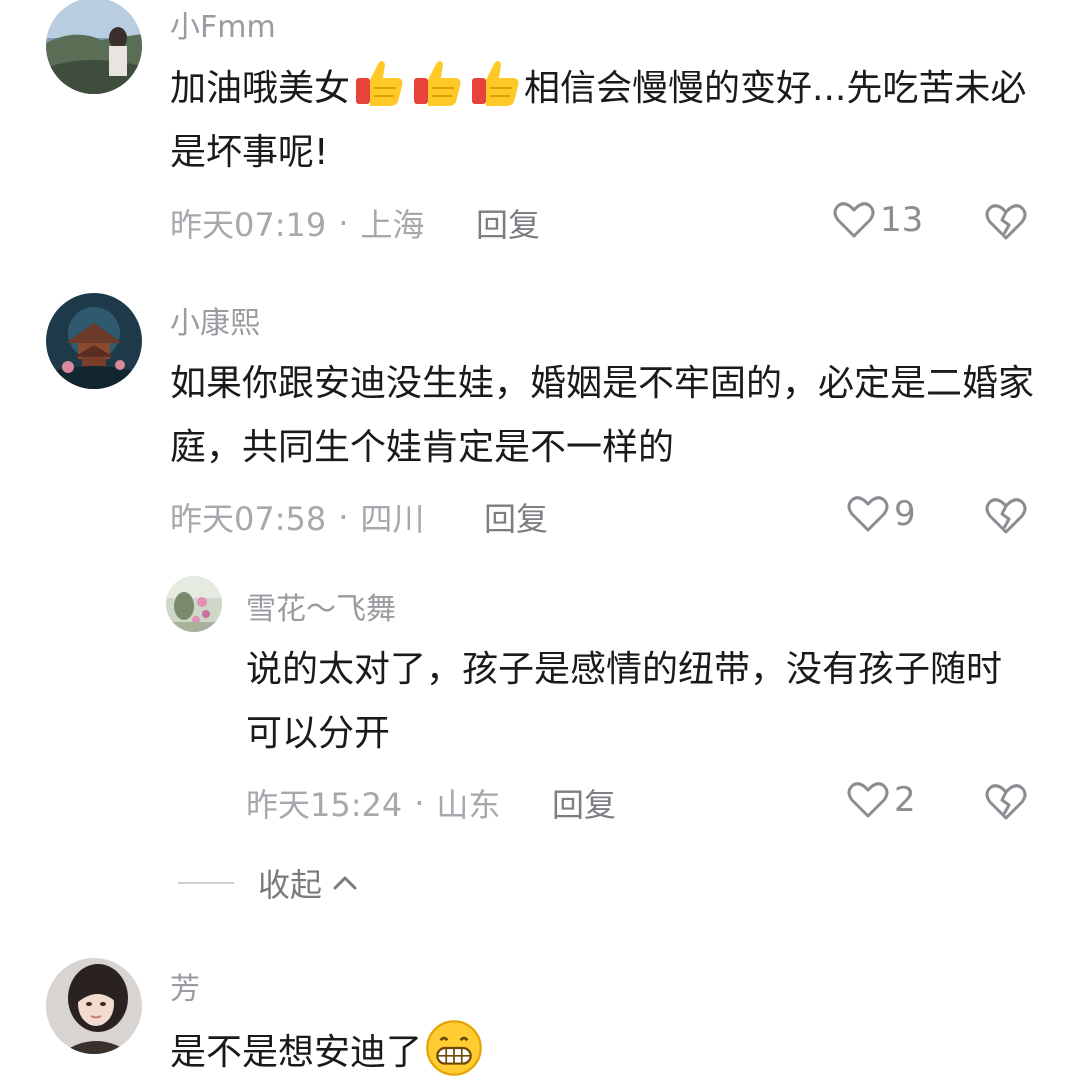  Describe the element at coordinates (905, 800) in the screenshot. I see `like-count: 2` at that location.